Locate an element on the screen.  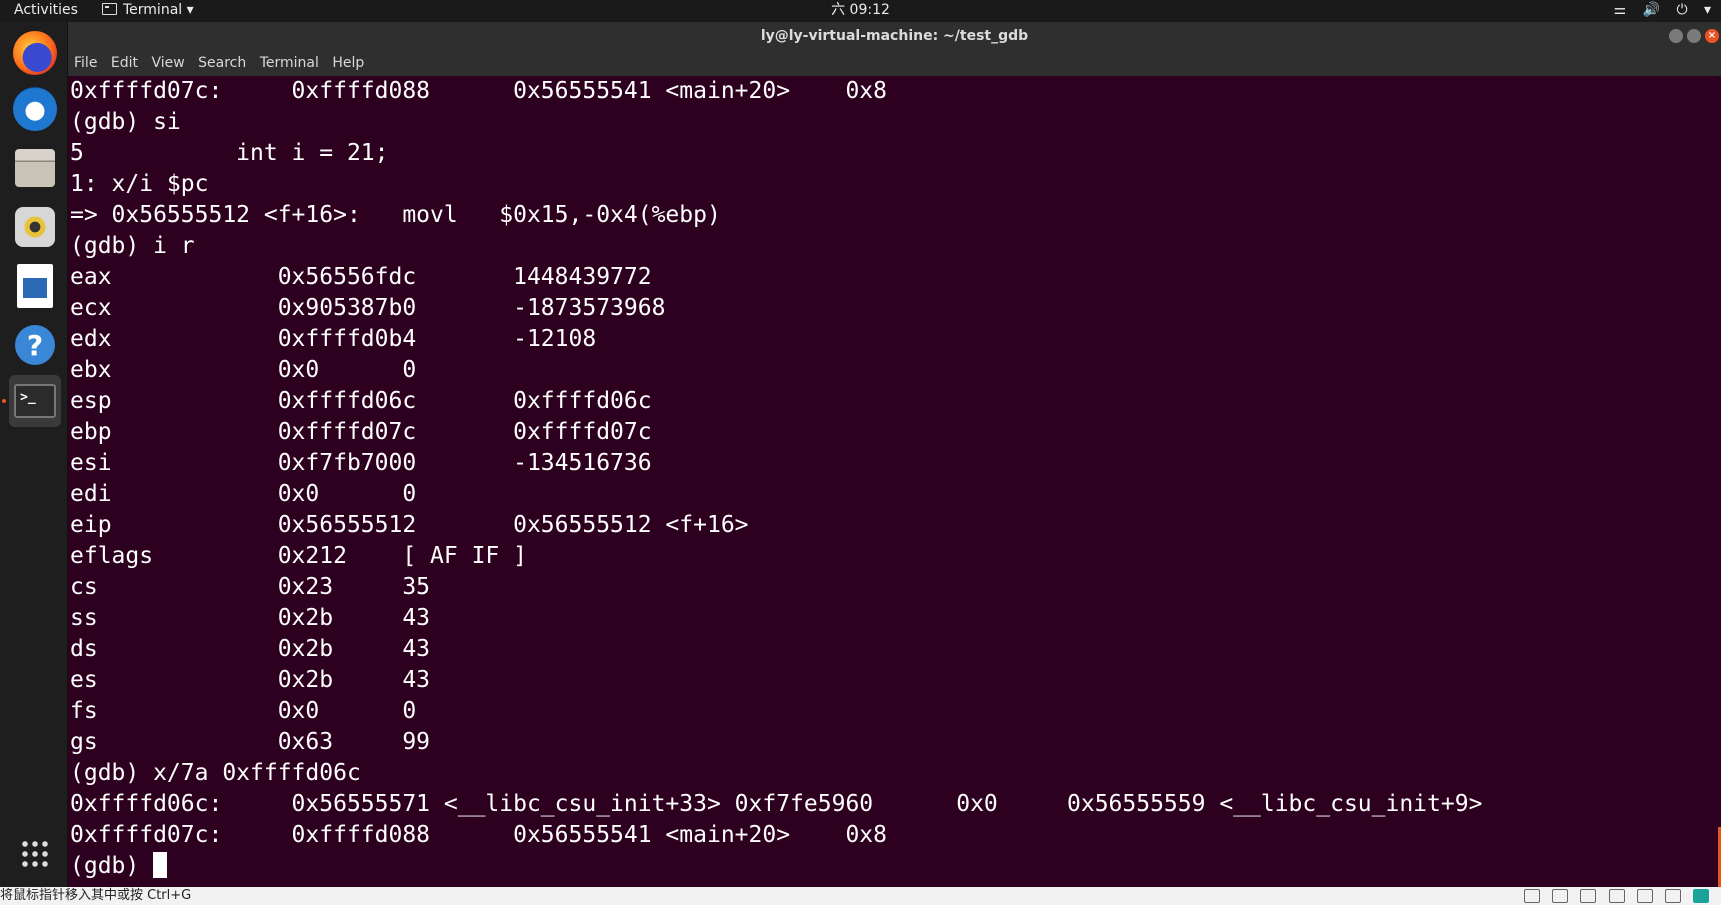
rhythmbox-icon is located at coordinates (35, 227).